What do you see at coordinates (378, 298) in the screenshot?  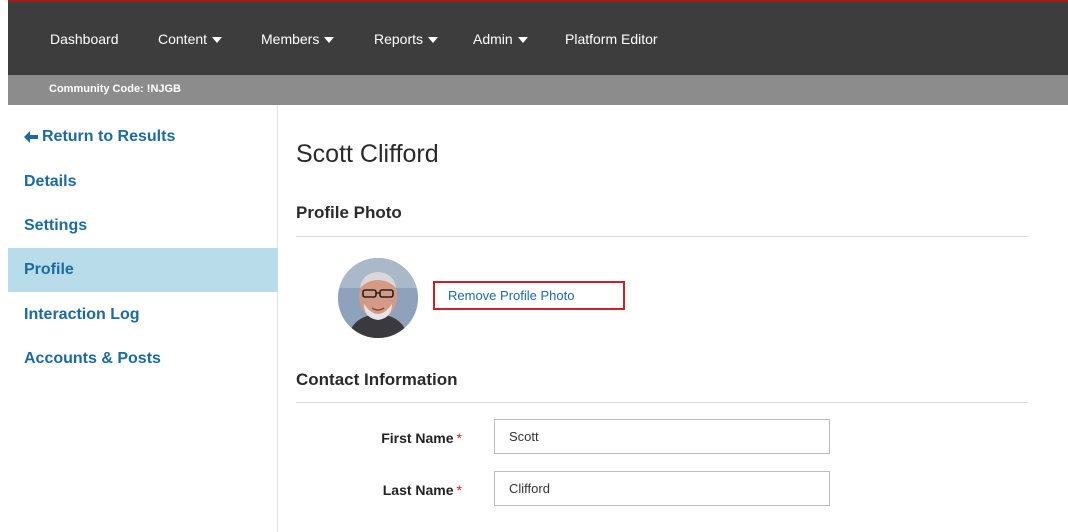 I see `avatar` at bounding box center [378, 298].